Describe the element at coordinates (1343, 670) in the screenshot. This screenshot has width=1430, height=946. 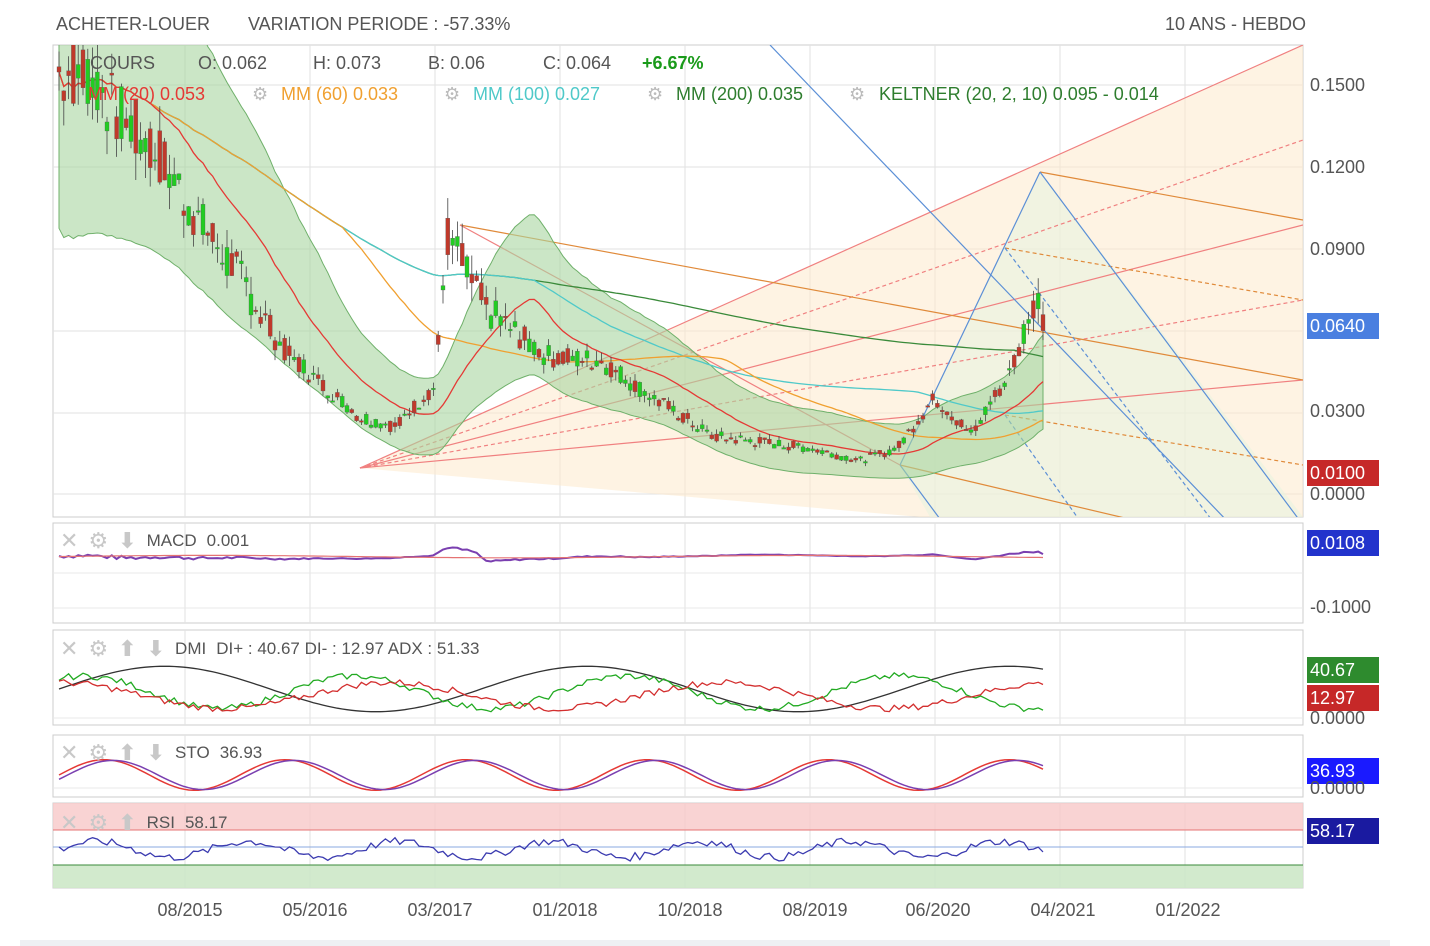
I see `di-plus-badge: 40.67` at that location.